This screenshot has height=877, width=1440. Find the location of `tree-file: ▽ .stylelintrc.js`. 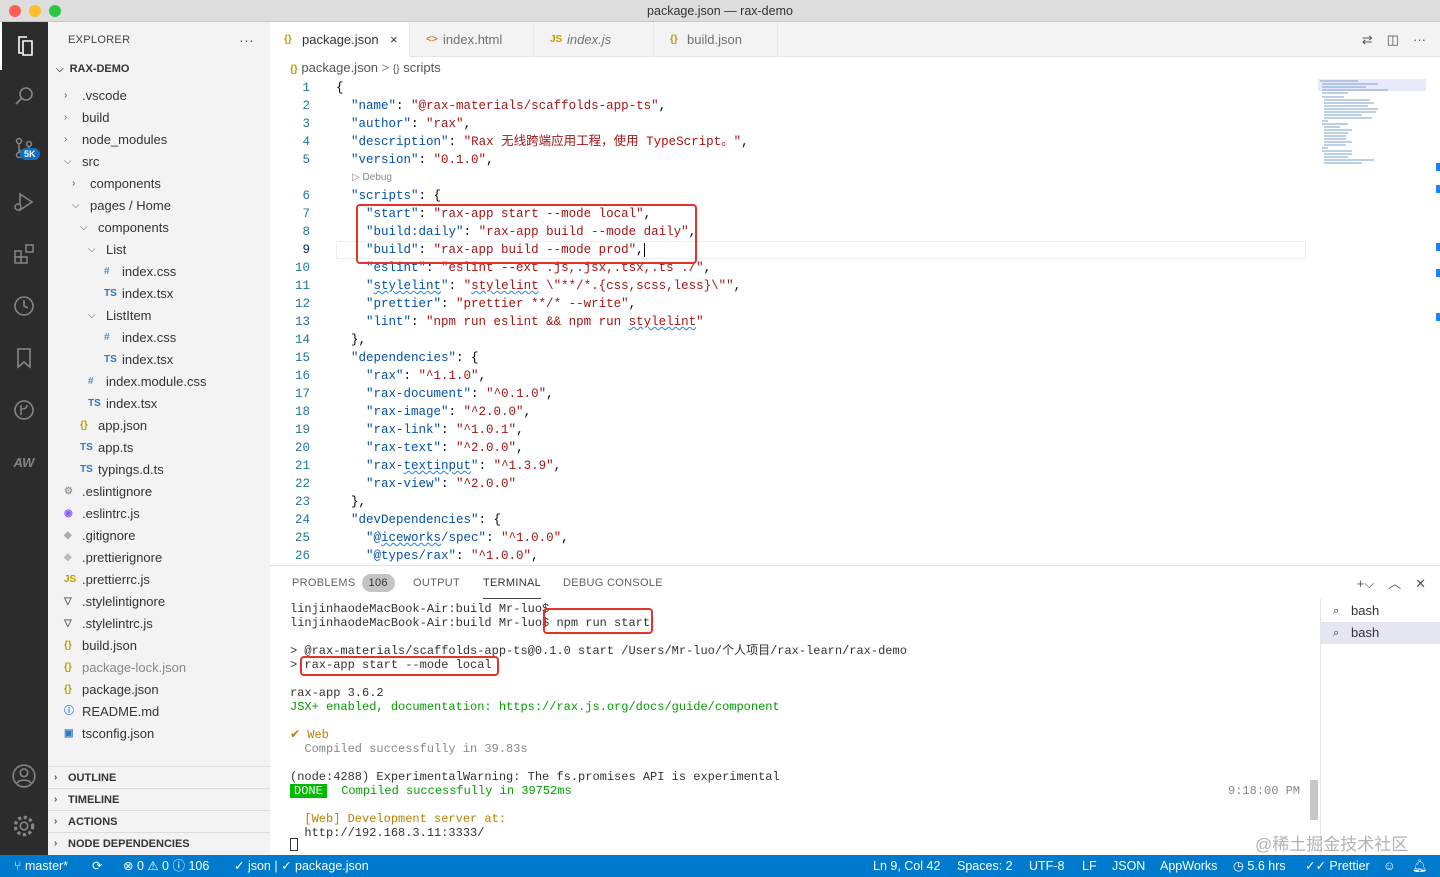

tree-file: ▽ .stylelintrc.js is located at coordinates (159, 624).